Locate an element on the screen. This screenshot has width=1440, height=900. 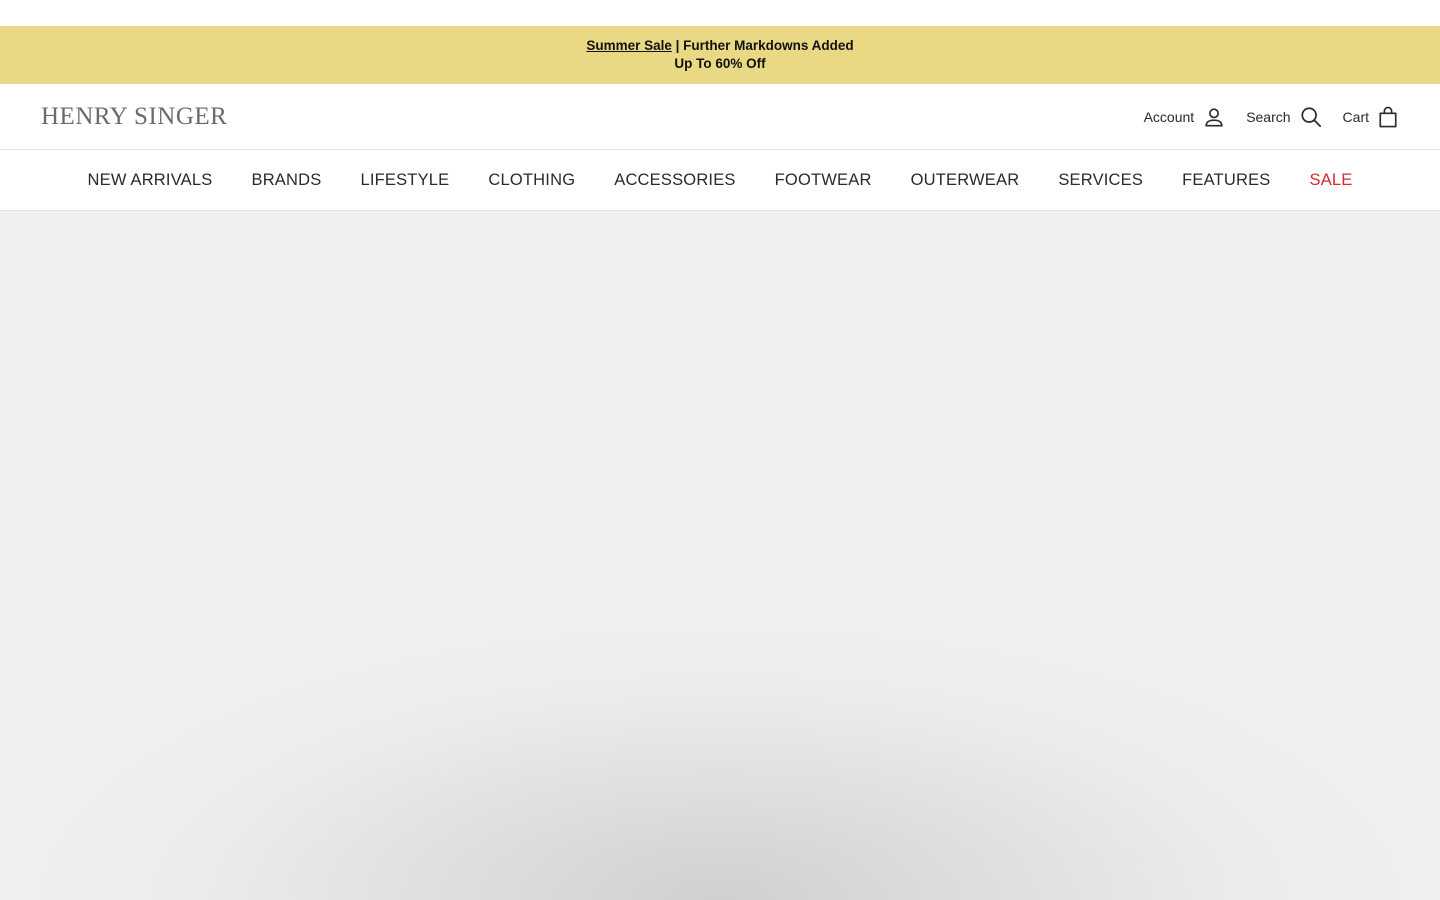
cart-button: Cart is located at coordinates (1370, 117).